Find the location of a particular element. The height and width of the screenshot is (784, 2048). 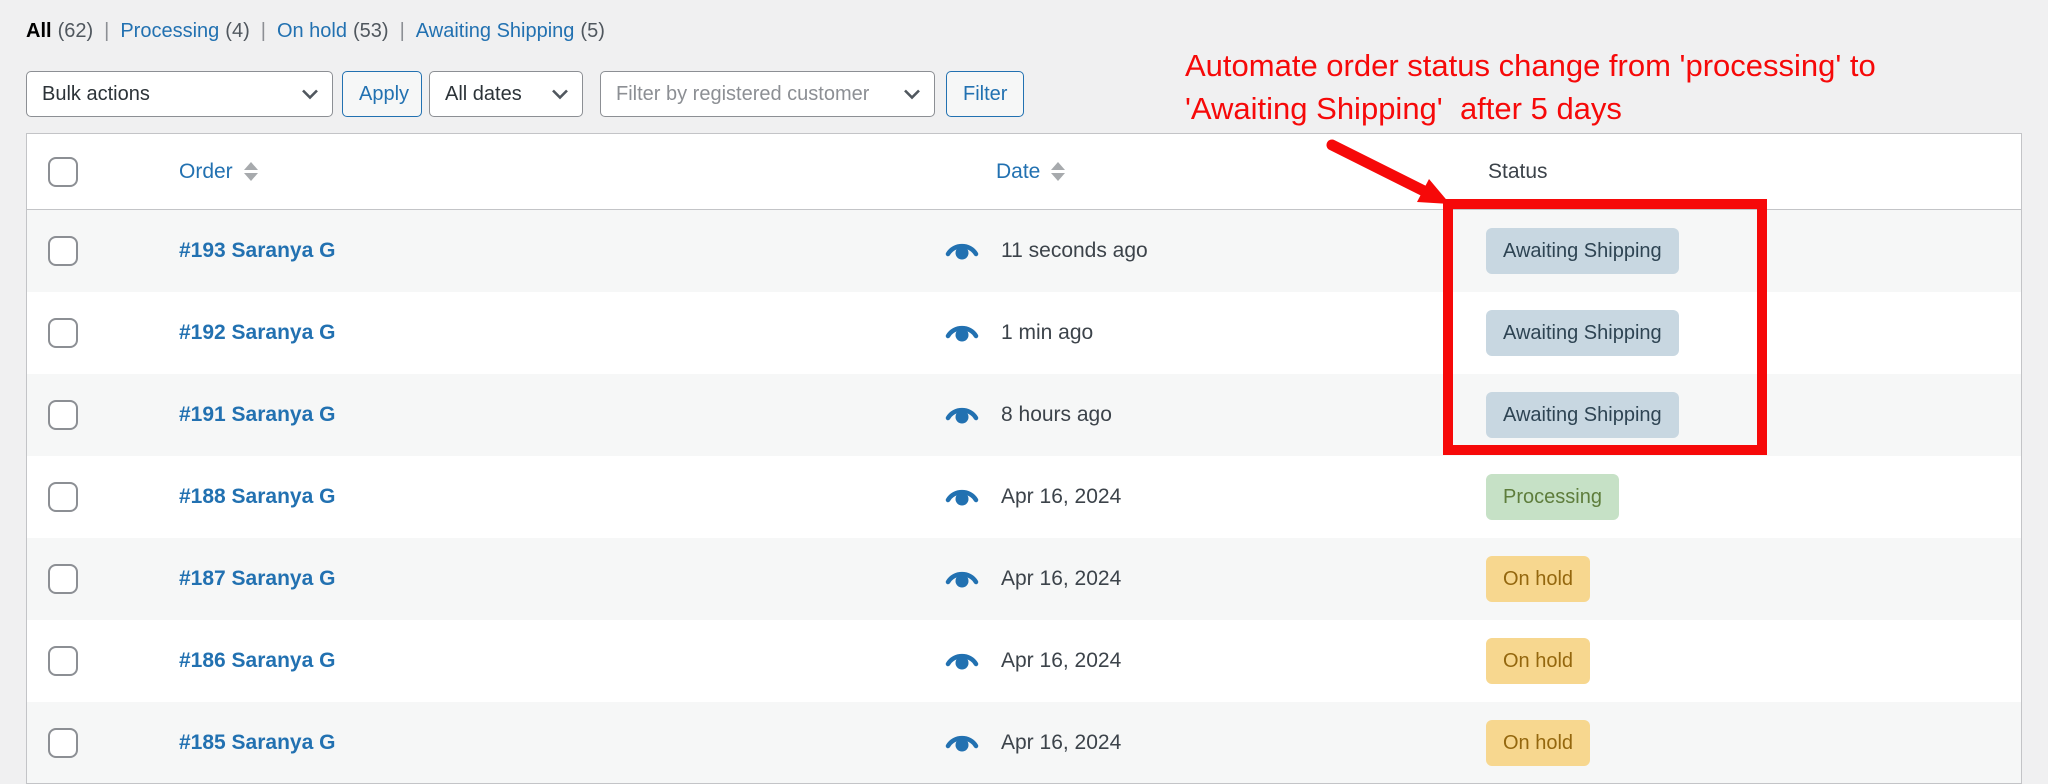

apply-button: Apply is located at coordinates (382, 94).